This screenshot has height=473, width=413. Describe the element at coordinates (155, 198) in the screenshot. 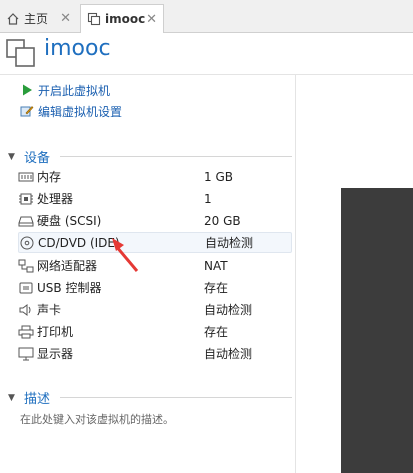

I see `device-row-processor: 处理器 1` at that location.